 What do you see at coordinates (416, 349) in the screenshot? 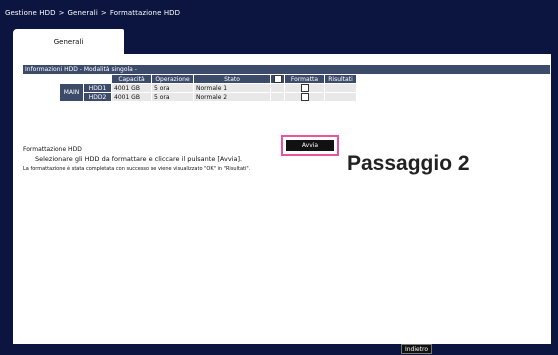
I see `back-button: Indietro` at bounding box center [416, 349].